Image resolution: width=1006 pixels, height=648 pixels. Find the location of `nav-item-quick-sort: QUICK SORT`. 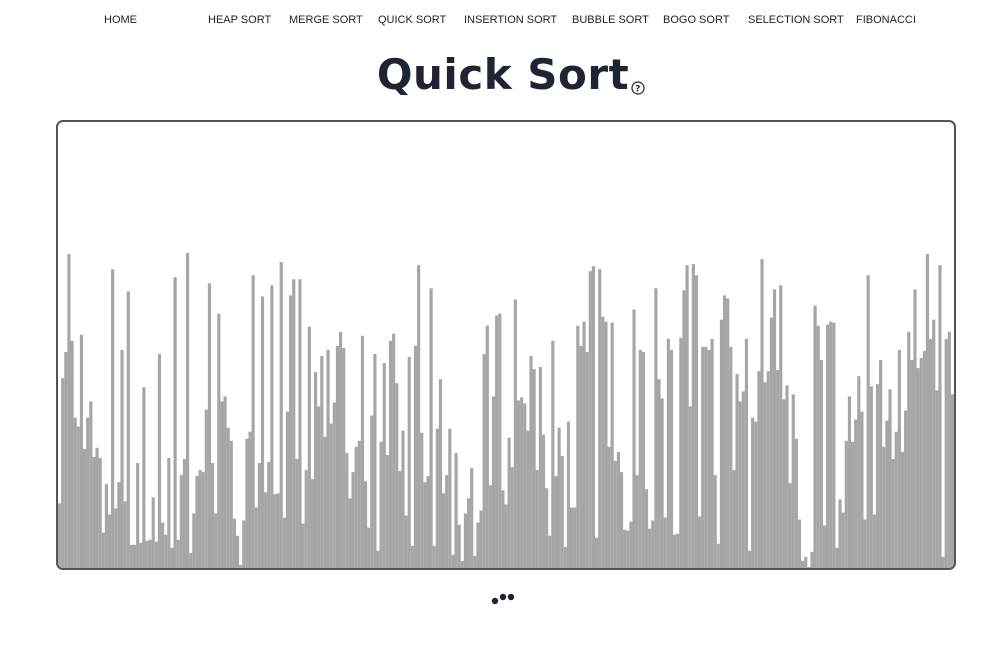

nav-item-quick-sort: QUICK SORT is located at coordinates (412, 20).